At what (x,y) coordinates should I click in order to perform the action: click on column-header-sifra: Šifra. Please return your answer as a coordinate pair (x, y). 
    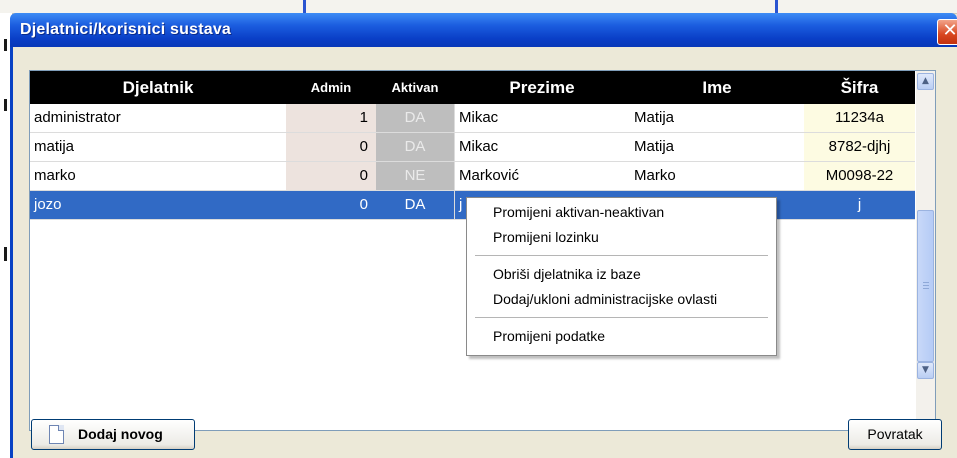
    Looking at the image, I should click on (859, 87).